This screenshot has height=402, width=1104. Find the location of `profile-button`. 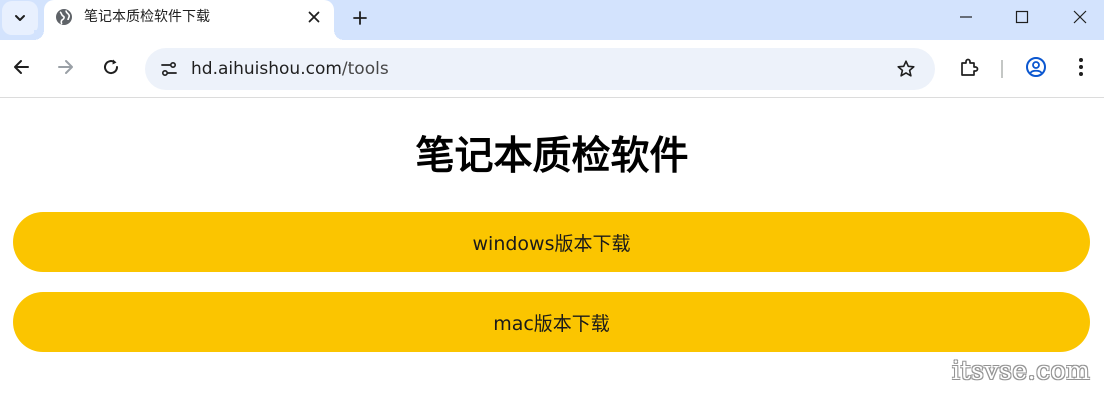

profile-button is located at coordinates (1036, 67).